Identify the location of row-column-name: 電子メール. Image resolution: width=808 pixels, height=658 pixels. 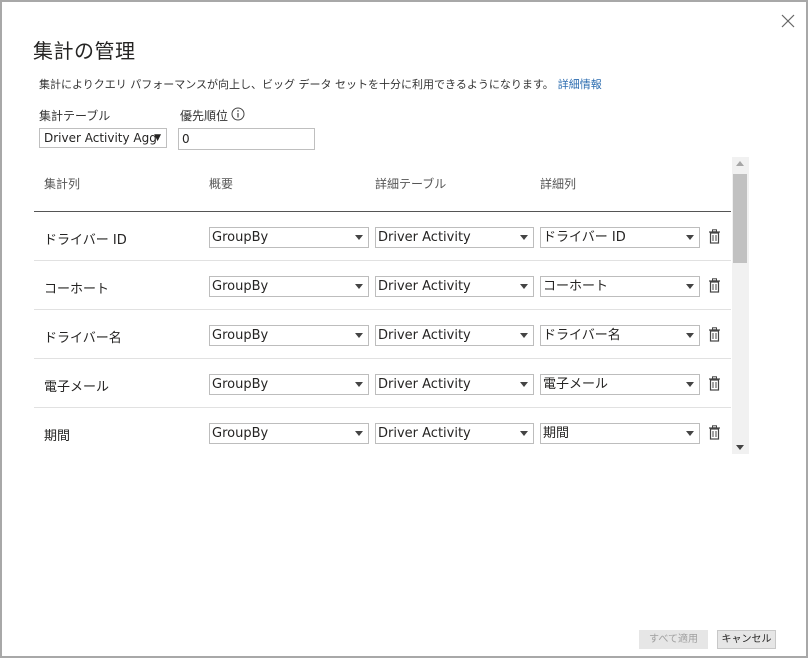
(77, 387).